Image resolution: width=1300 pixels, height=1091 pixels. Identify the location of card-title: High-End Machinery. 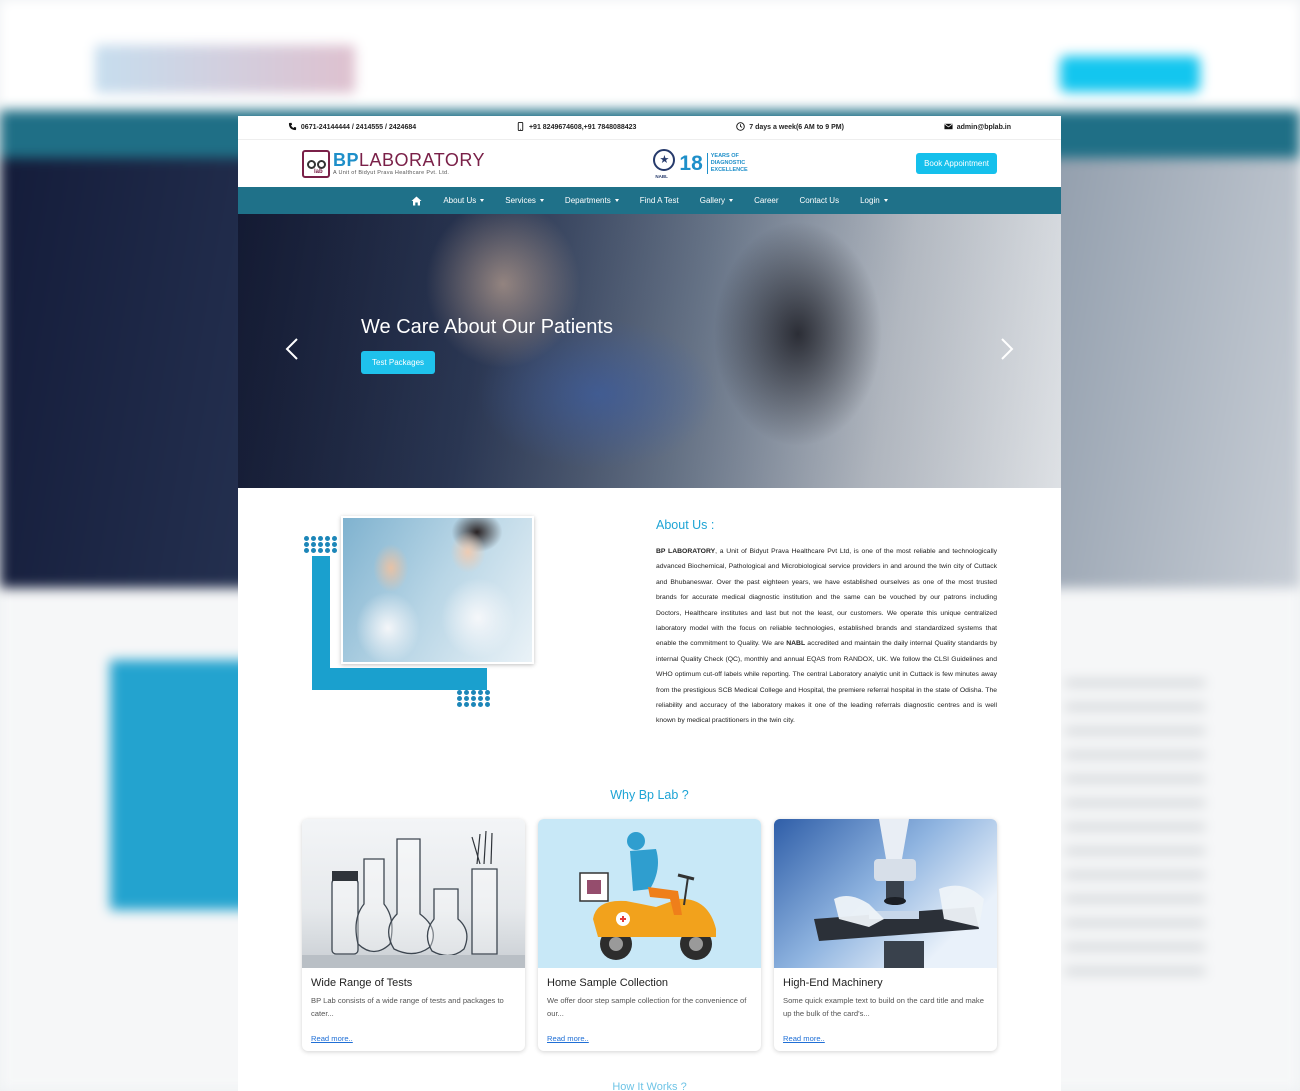
(833, 983).